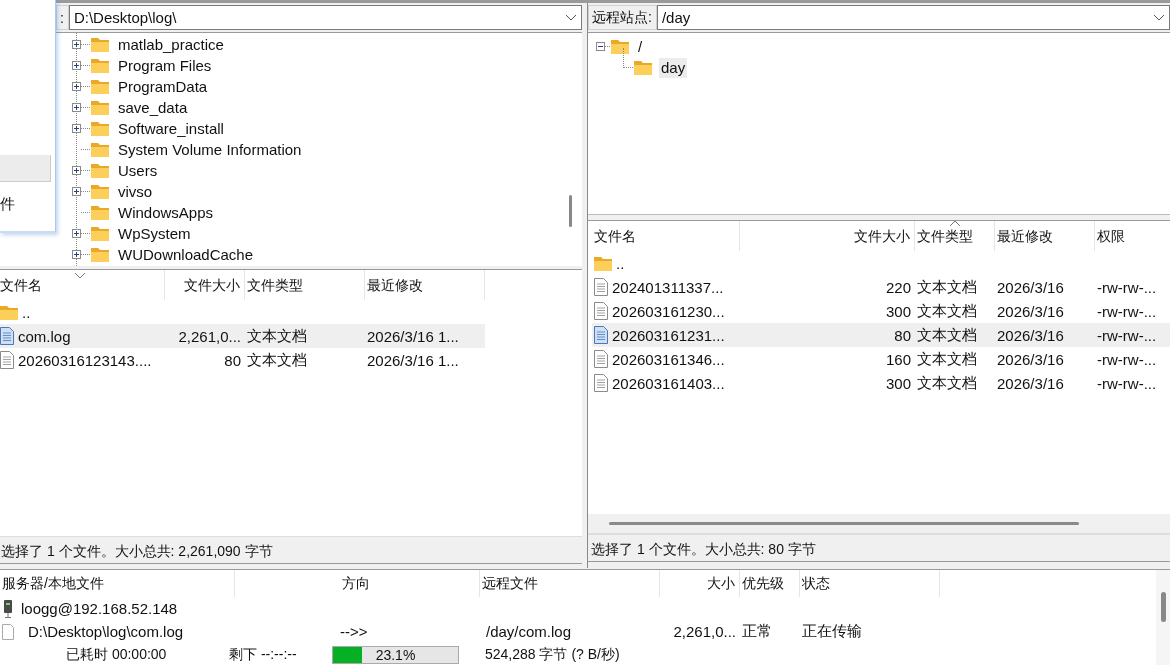 The height and width of the screenshot is (665, 1170). What do you see at coordinates (99, 608) in the screenshot?
I see `server-name: loogg@192.168.52.148` at bounding box center [99, 608].